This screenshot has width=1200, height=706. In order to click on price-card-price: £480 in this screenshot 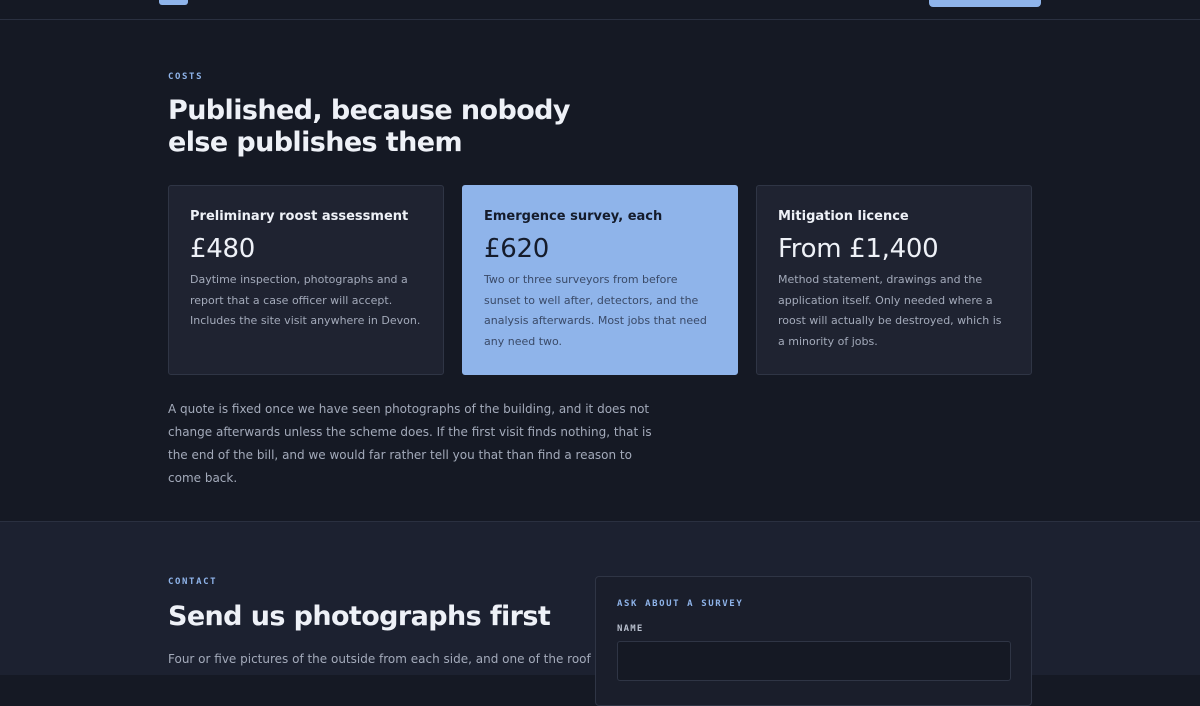, I will do `click(222, 249)`.